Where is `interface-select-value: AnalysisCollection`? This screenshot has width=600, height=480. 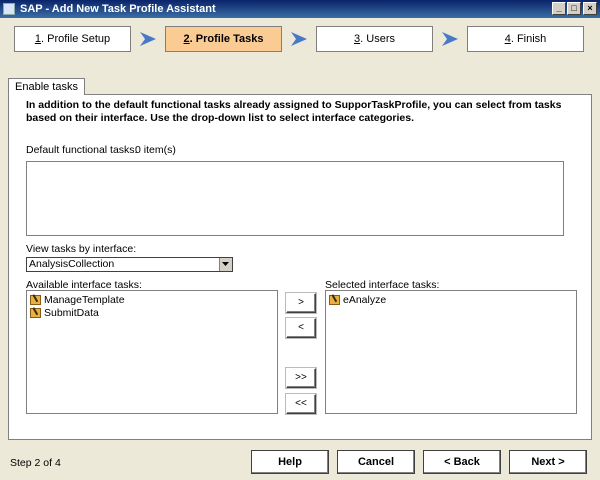 interface-select-value: AnalysisCollection is located at coordinates (72, 264).